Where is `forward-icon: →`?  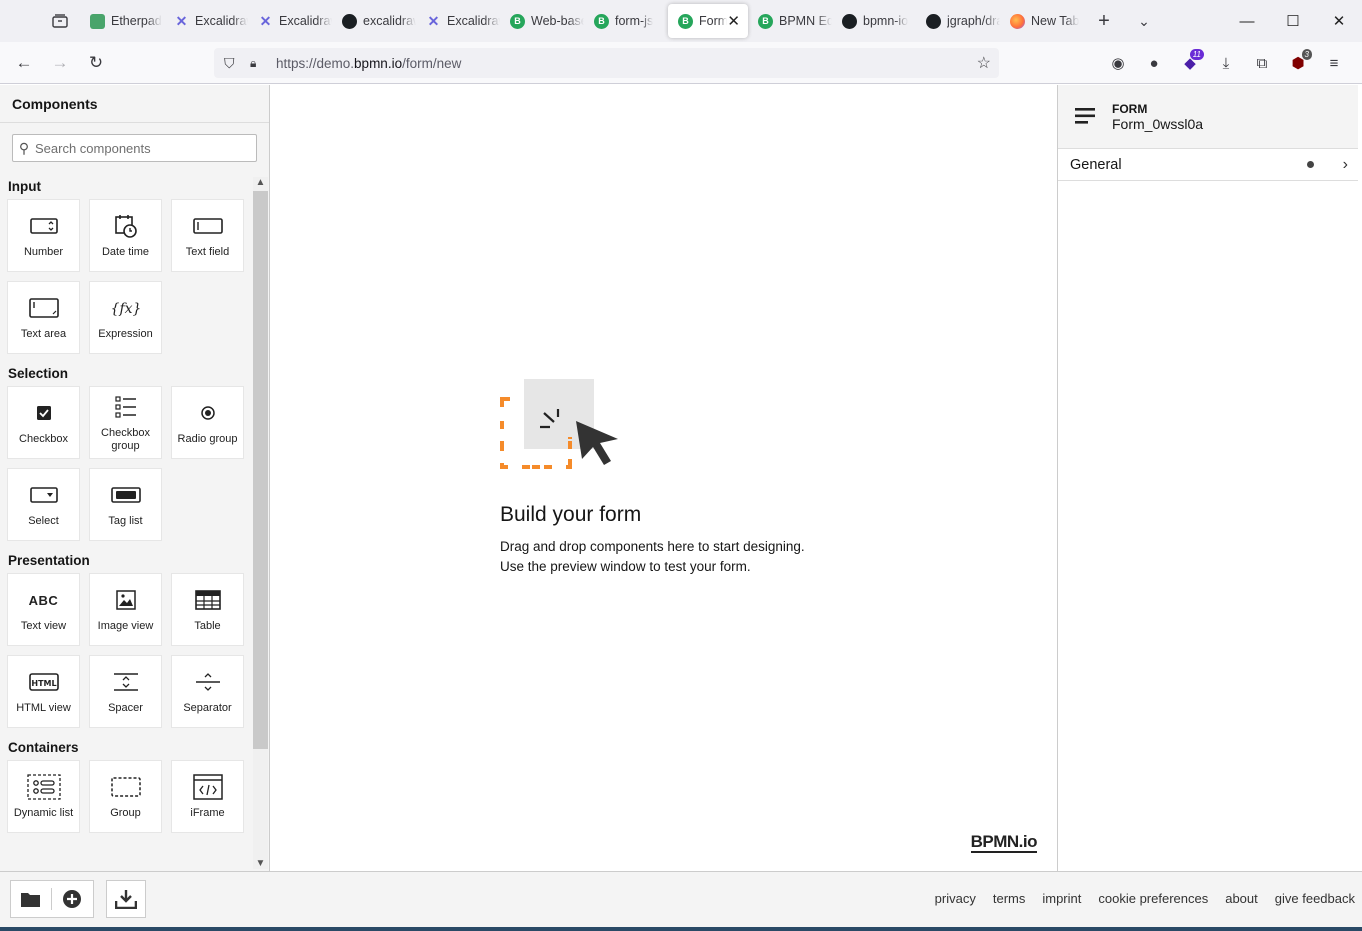
forward-icon: → is located at coordinates (60, 63).